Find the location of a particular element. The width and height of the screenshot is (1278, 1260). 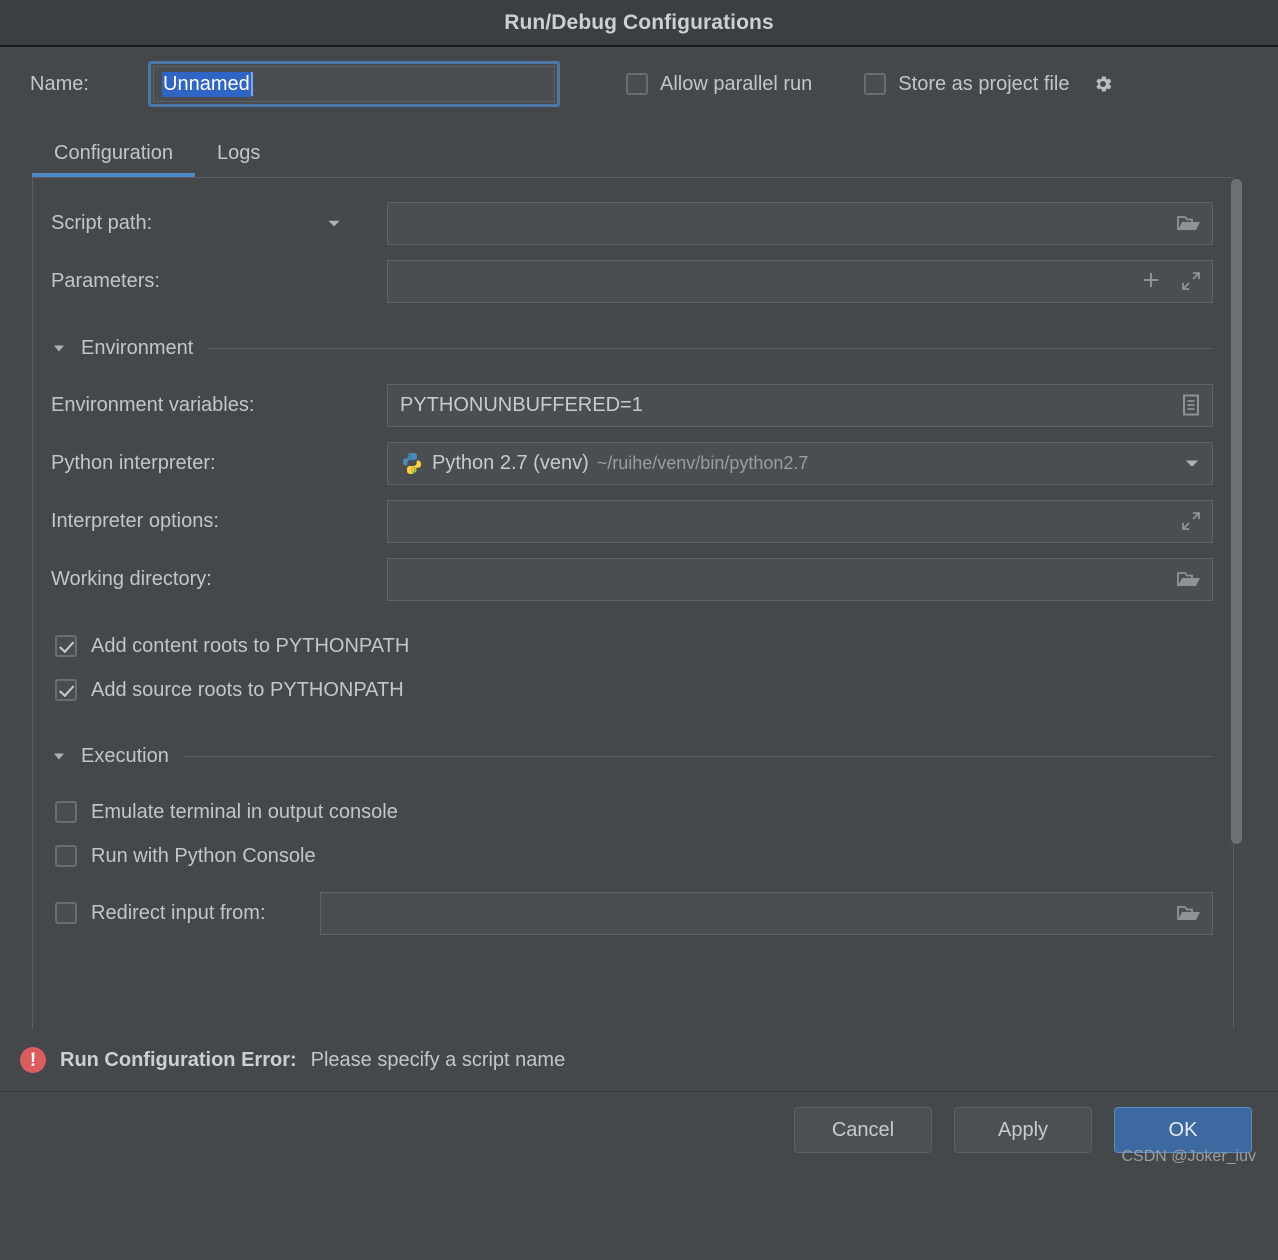

add-source-roots-checkbox: Add source roots to PYTHONPATH is located at coordinates (633, 690).